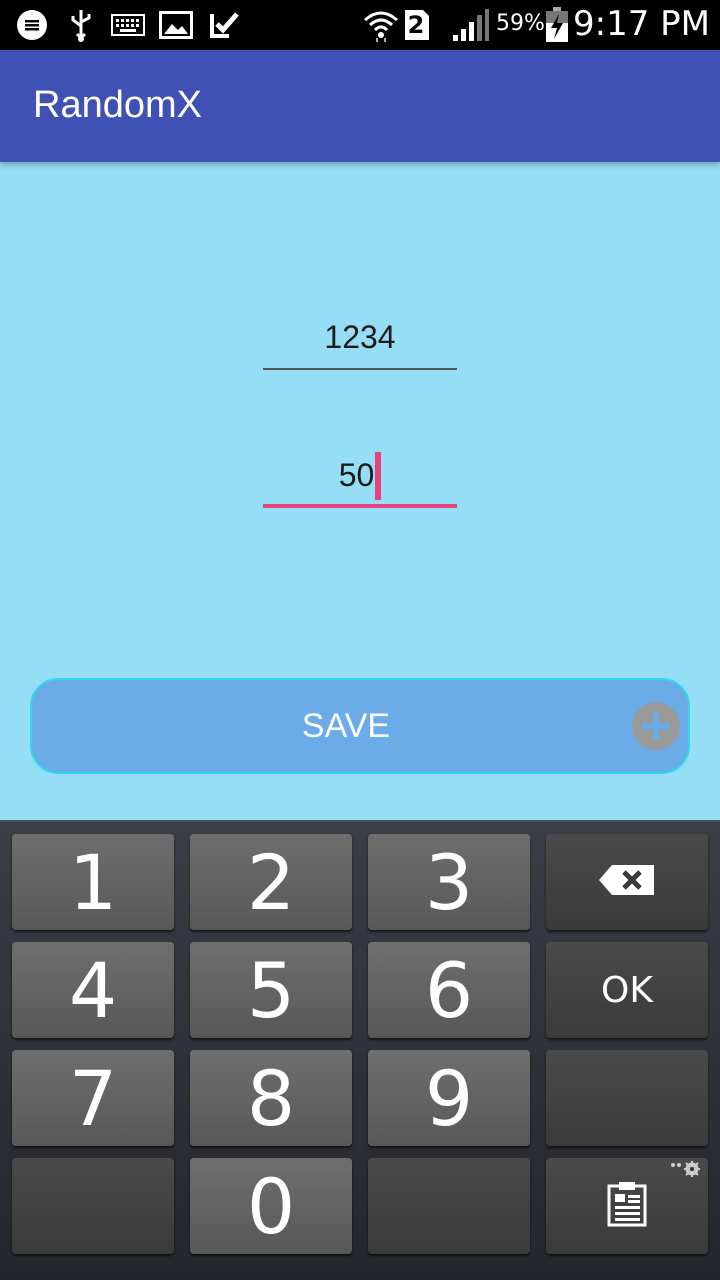 This screenshot has width=720, height=1280. Describe the element at coordinates (93, 1098) in the screenshot. I see `key-7: 7` at that location.